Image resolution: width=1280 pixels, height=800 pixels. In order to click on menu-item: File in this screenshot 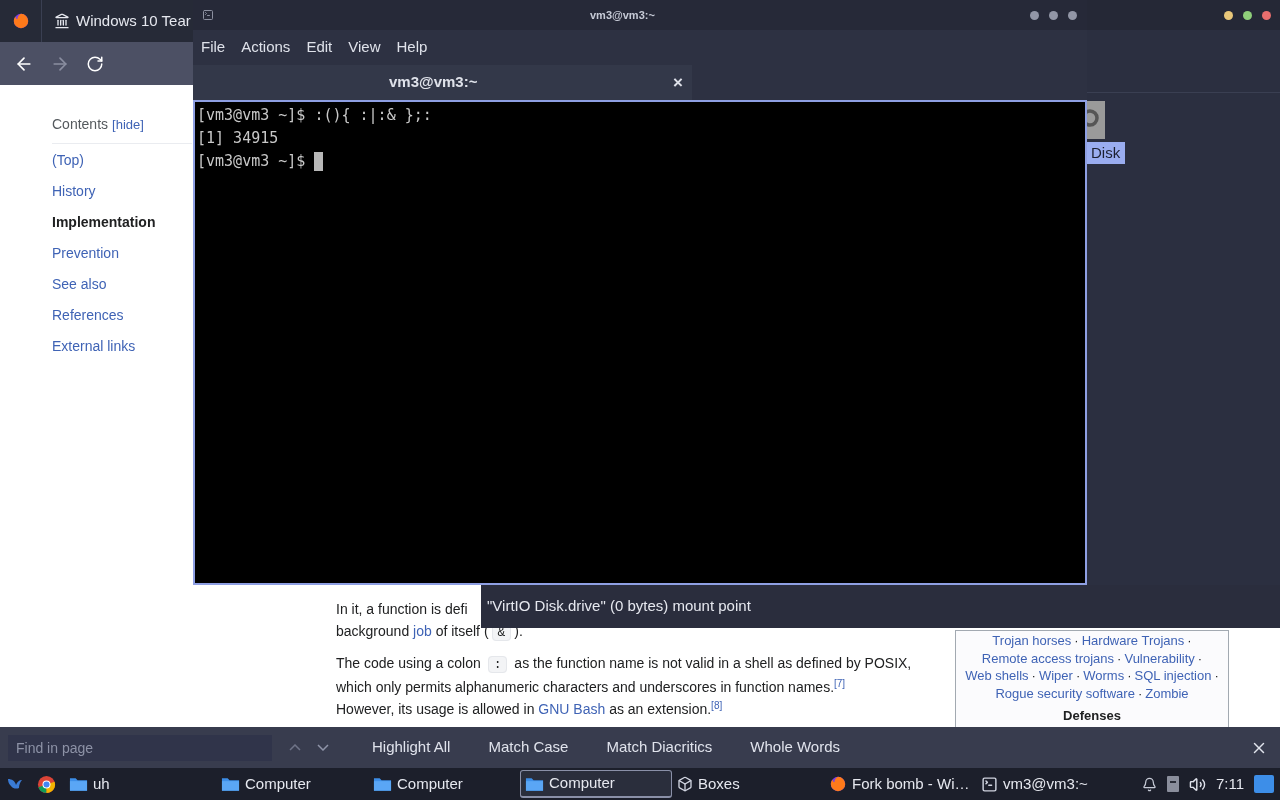, I will do `click(213, 47)`.